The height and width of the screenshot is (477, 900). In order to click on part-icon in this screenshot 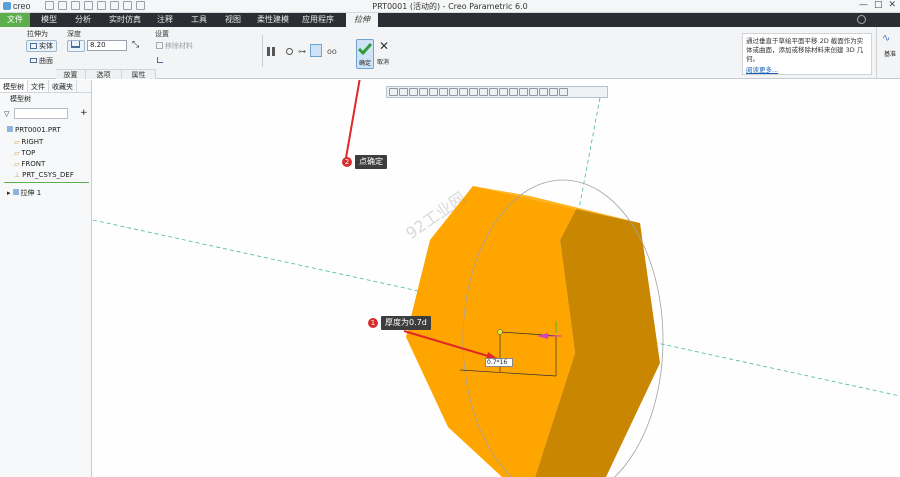, I will do `click(10, 129)`.